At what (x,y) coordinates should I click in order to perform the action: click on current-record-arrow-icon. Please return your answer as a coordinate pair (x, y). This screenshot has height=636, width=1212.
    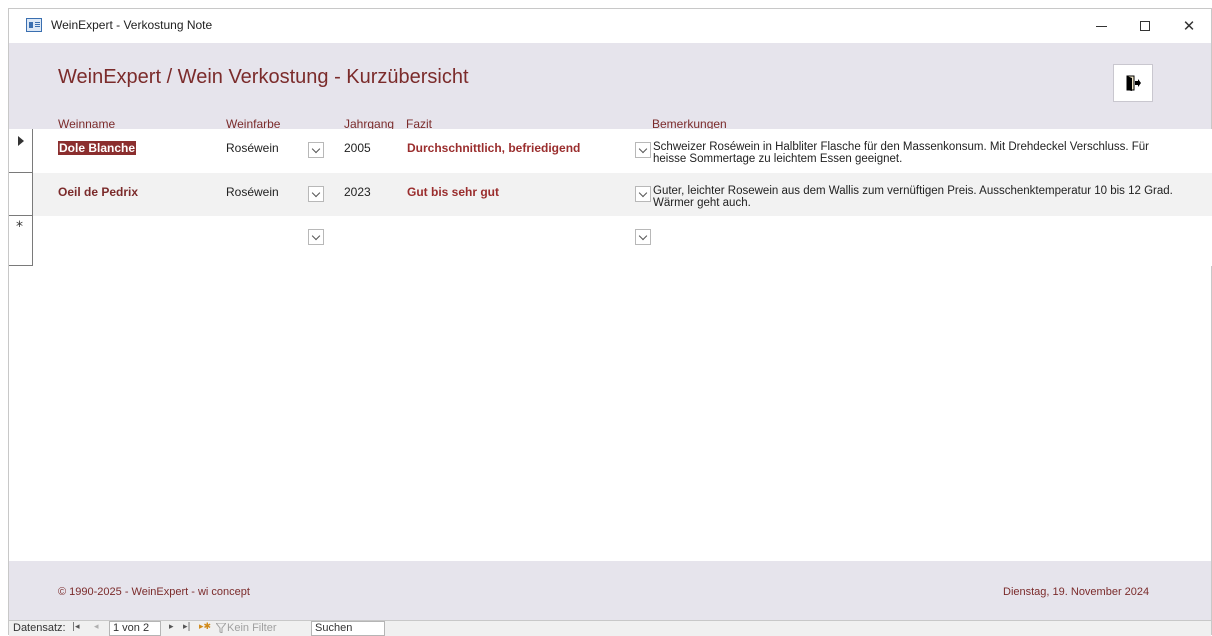
    Looking at the image, I should click on (21, 141).